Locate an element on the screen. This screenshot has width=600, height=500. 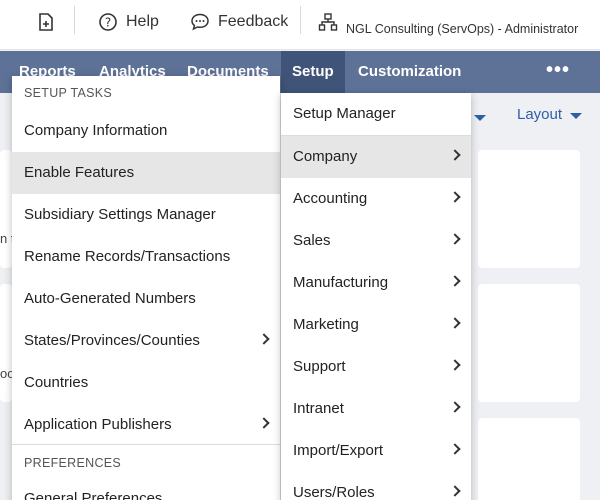
menu-item-setup-manager: Setup Manager is located at coordinates (376, 114).